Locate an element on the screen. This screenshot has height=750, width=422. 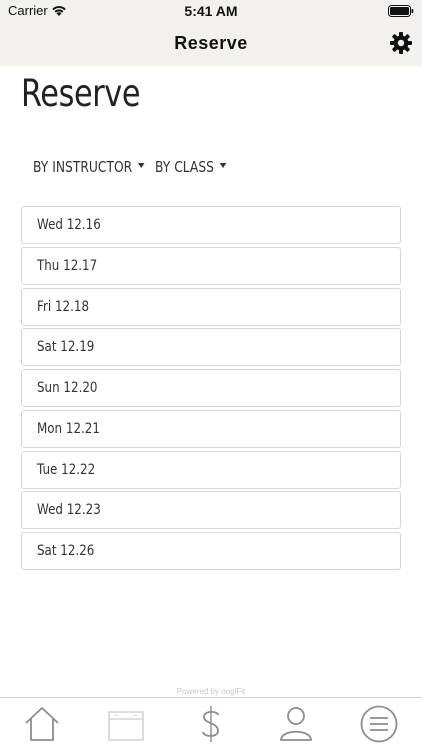
date-label: Sun 12.20 is located at coordinates (67, 388).